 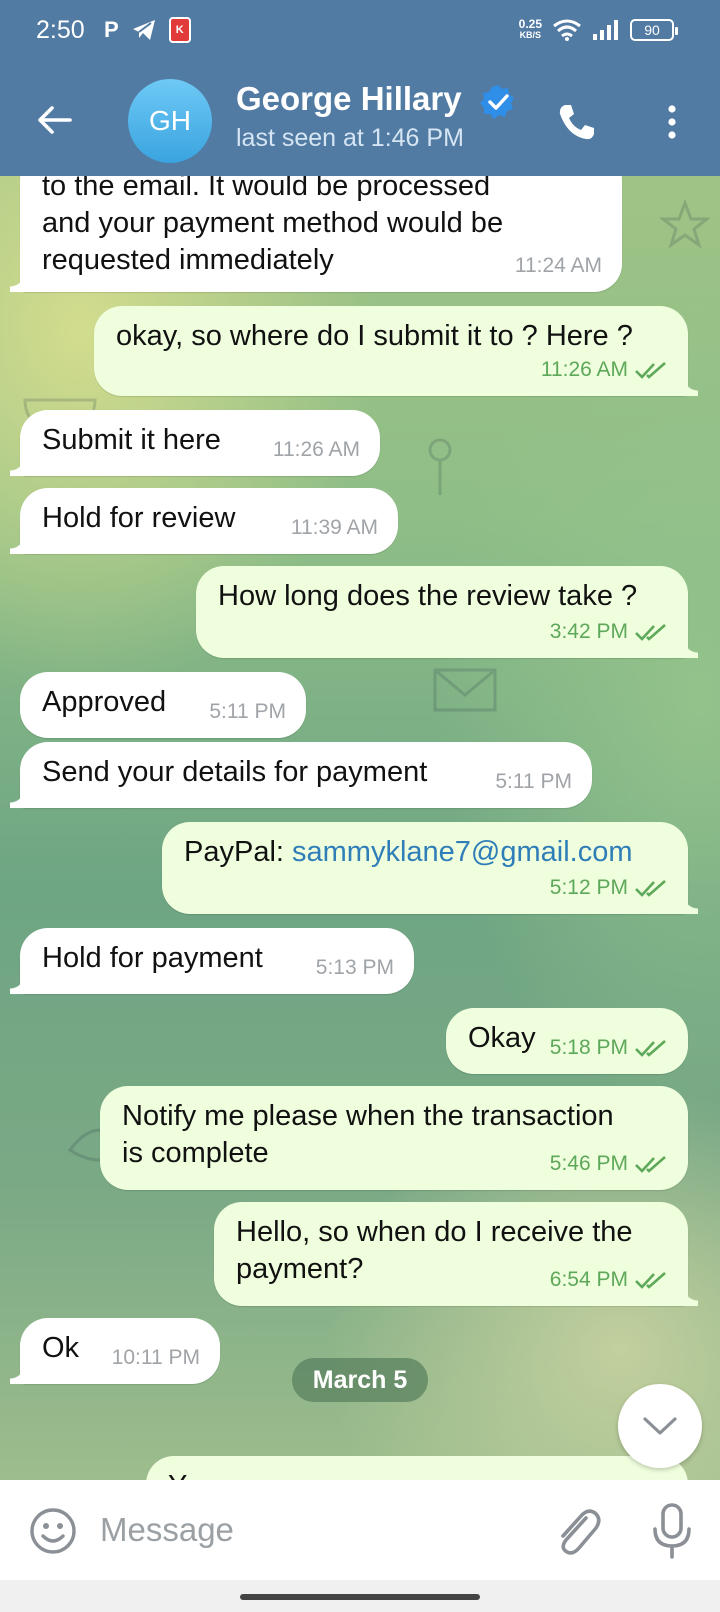 I want to click on system-status-icons: 0.25 KB/S 90, so click(x=598, y=29).